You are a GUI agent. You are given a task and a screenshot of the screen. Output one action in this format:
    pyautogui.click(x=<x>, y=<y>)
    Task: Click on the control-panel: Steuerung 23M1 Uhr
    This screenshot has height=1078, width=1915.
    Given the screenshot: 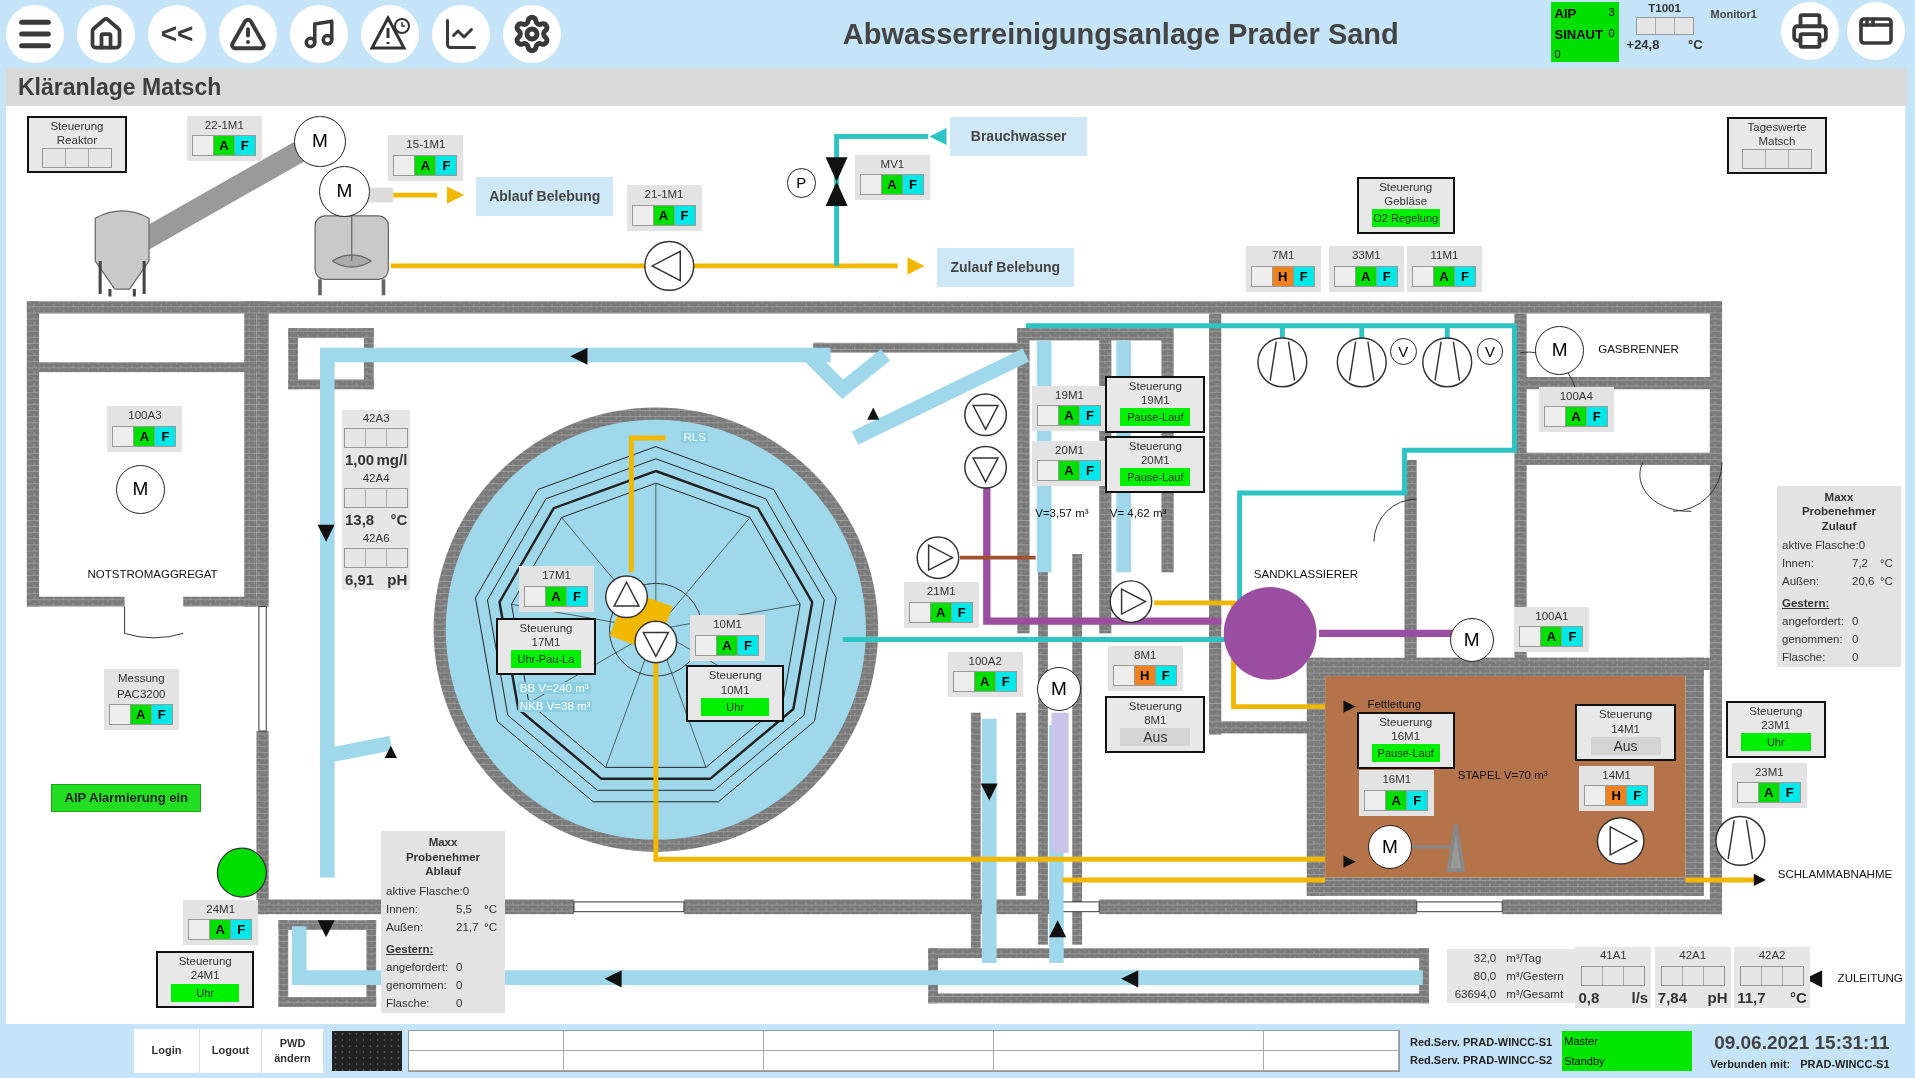 What is the action you would take?
    pyautogui.click(x=1775, y=729)
    